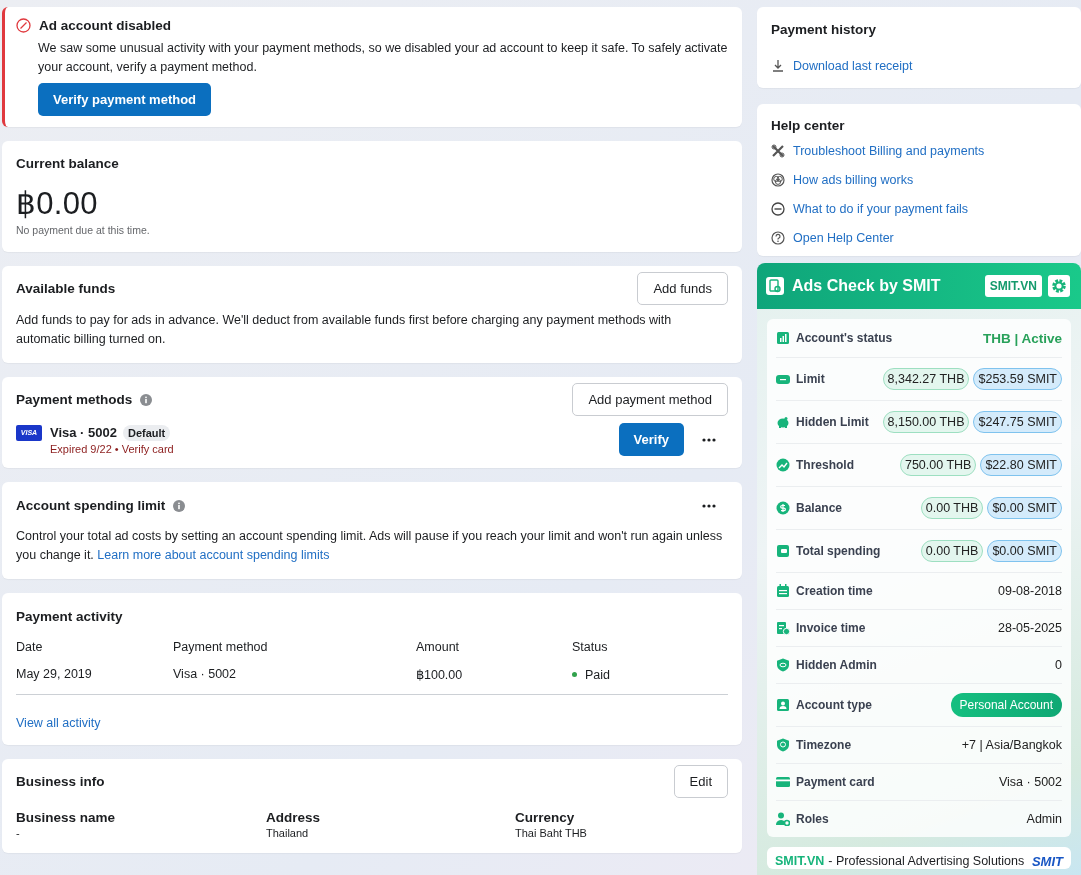 The height and width of the screenshot is (875, 1081). I want to click on calendar-icon, so click(783, 591).